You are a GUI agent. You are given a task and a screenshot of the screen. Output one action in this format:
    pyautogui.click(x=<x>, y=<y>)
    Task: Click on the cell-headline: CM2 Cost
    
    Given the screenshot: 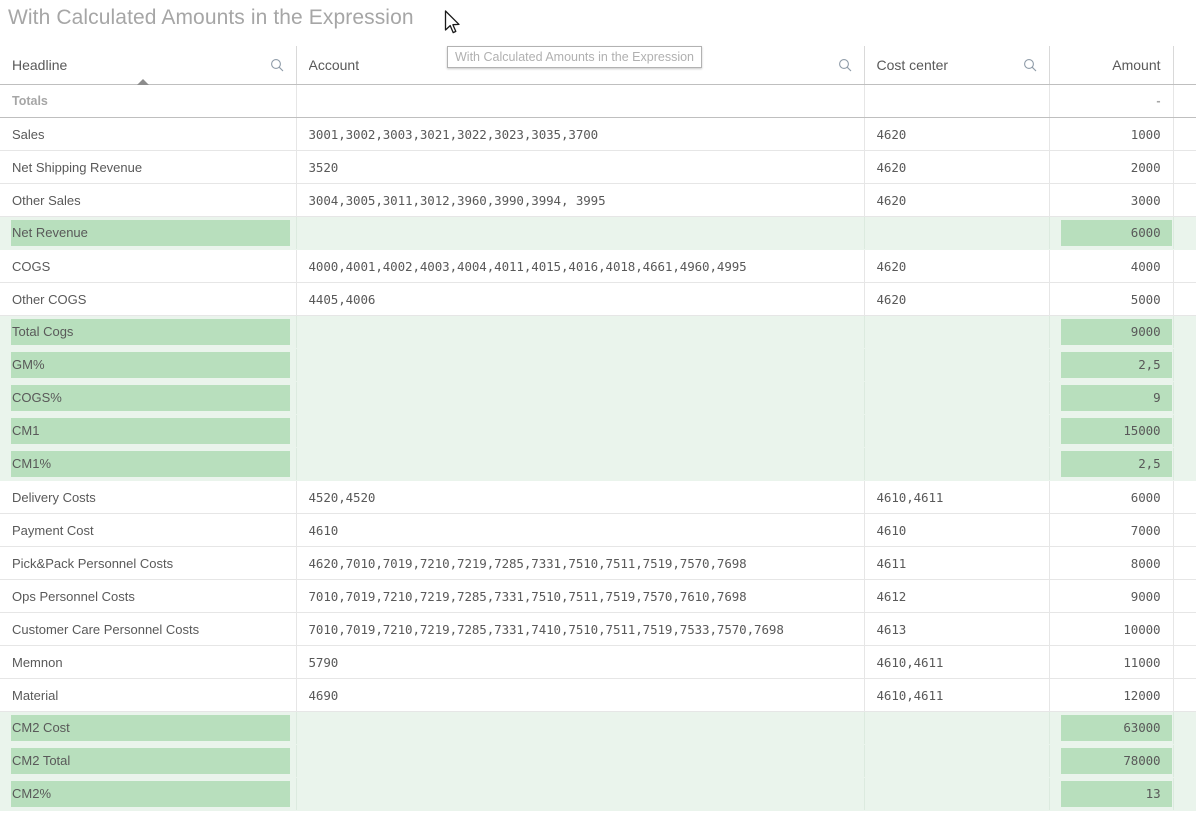 What is the action you would take?
    pyautogui.click(x=148, y=728)
    